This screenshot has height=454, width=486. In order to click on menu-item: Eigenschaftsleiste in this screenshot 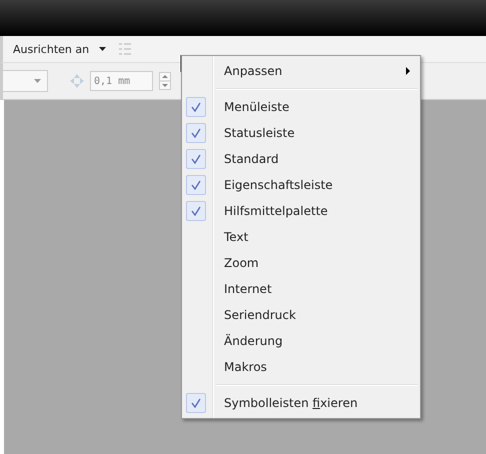, I will do `click(301, 185)`.